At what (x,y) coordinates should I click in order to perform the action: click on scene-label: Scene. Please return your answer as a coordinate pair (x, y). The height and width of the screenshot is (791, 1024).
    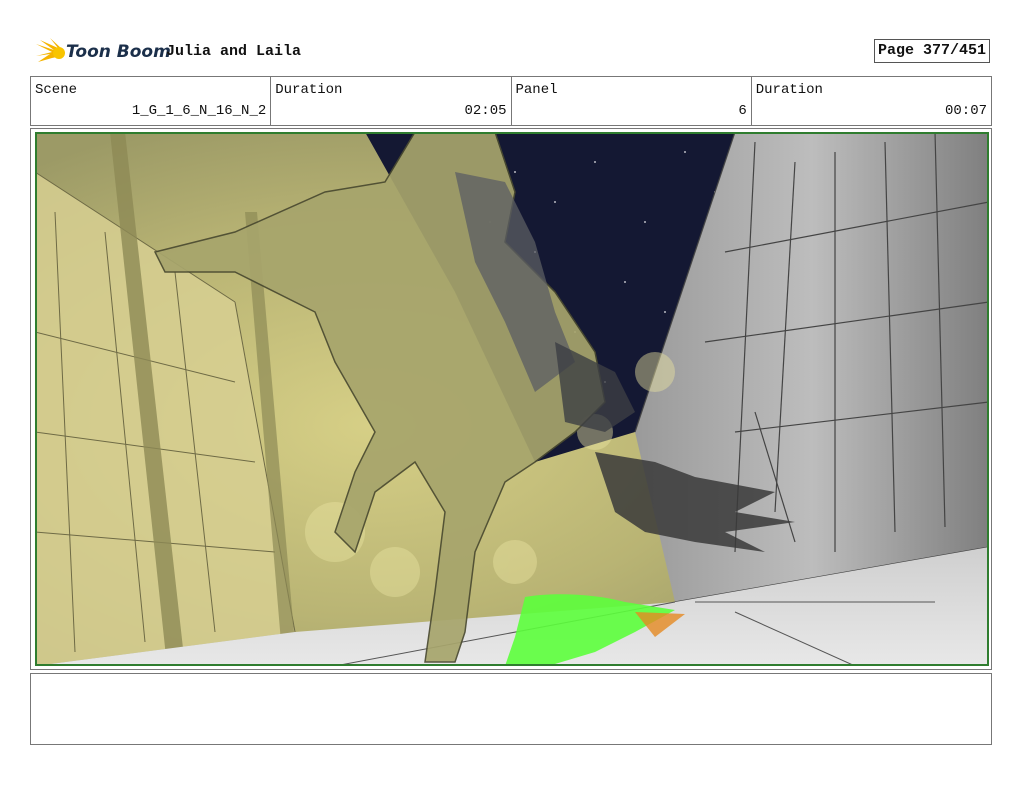
    Looking at the image, I should click on (56, 90).